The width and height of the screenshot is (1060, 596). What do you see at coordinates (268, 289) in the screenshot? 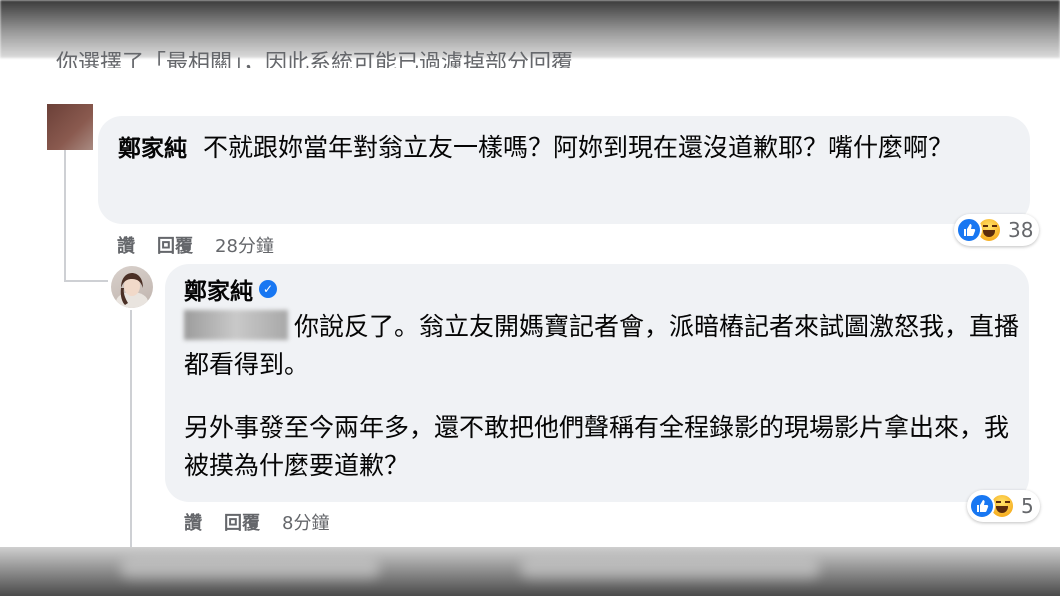
I see `verified-badge-icon: ✓` at bounding box center [268, 289].